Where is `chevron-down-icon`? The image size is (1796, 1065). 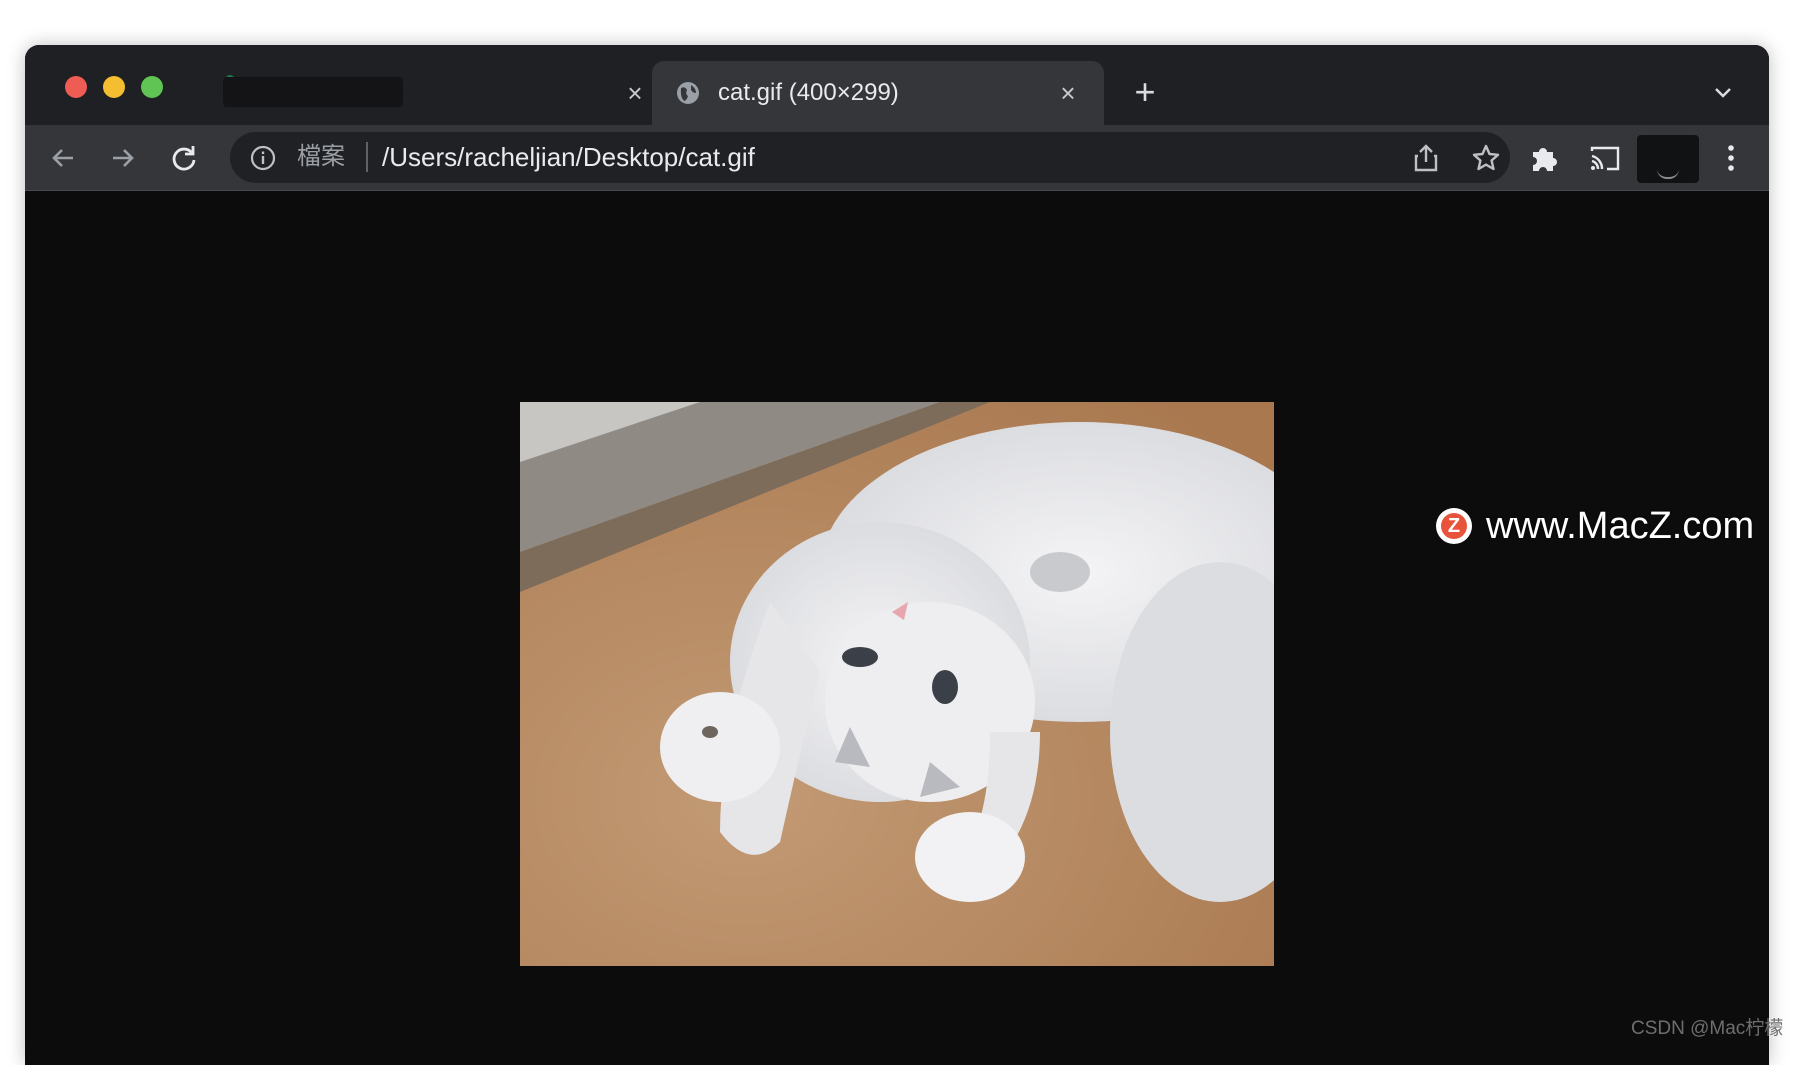
chevron-down-icon is located at coordinates (1723, 93).